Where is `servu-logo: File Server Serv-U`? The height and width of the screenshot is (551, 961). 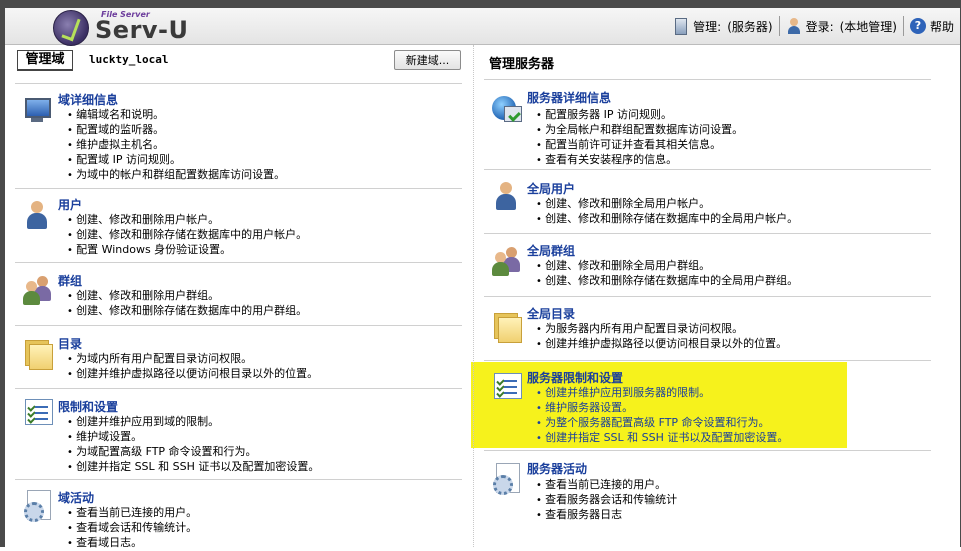
servu-logo: File Server Serv-U is located at coordinates (123, 28).